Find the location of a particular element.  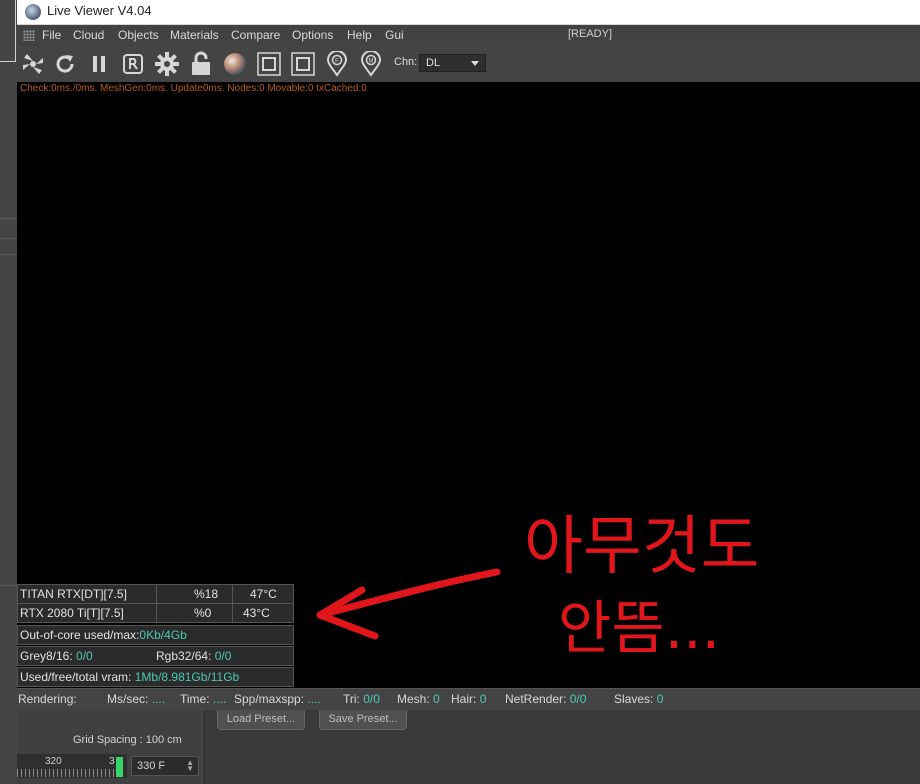

hair-value: 0 is located at coordinates (483, 699).